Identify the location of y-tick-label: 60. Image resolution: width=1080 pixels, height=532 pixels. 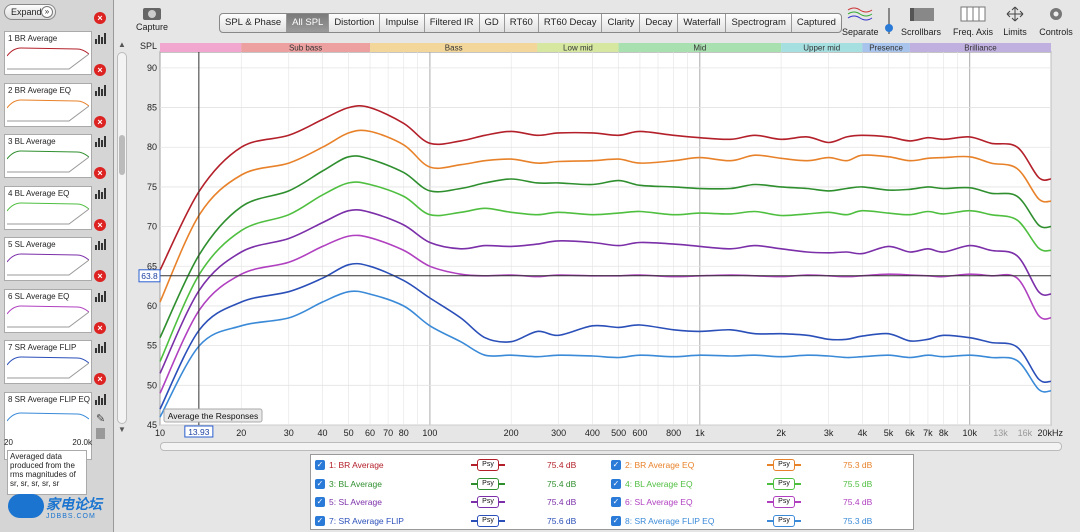
(152, 306).